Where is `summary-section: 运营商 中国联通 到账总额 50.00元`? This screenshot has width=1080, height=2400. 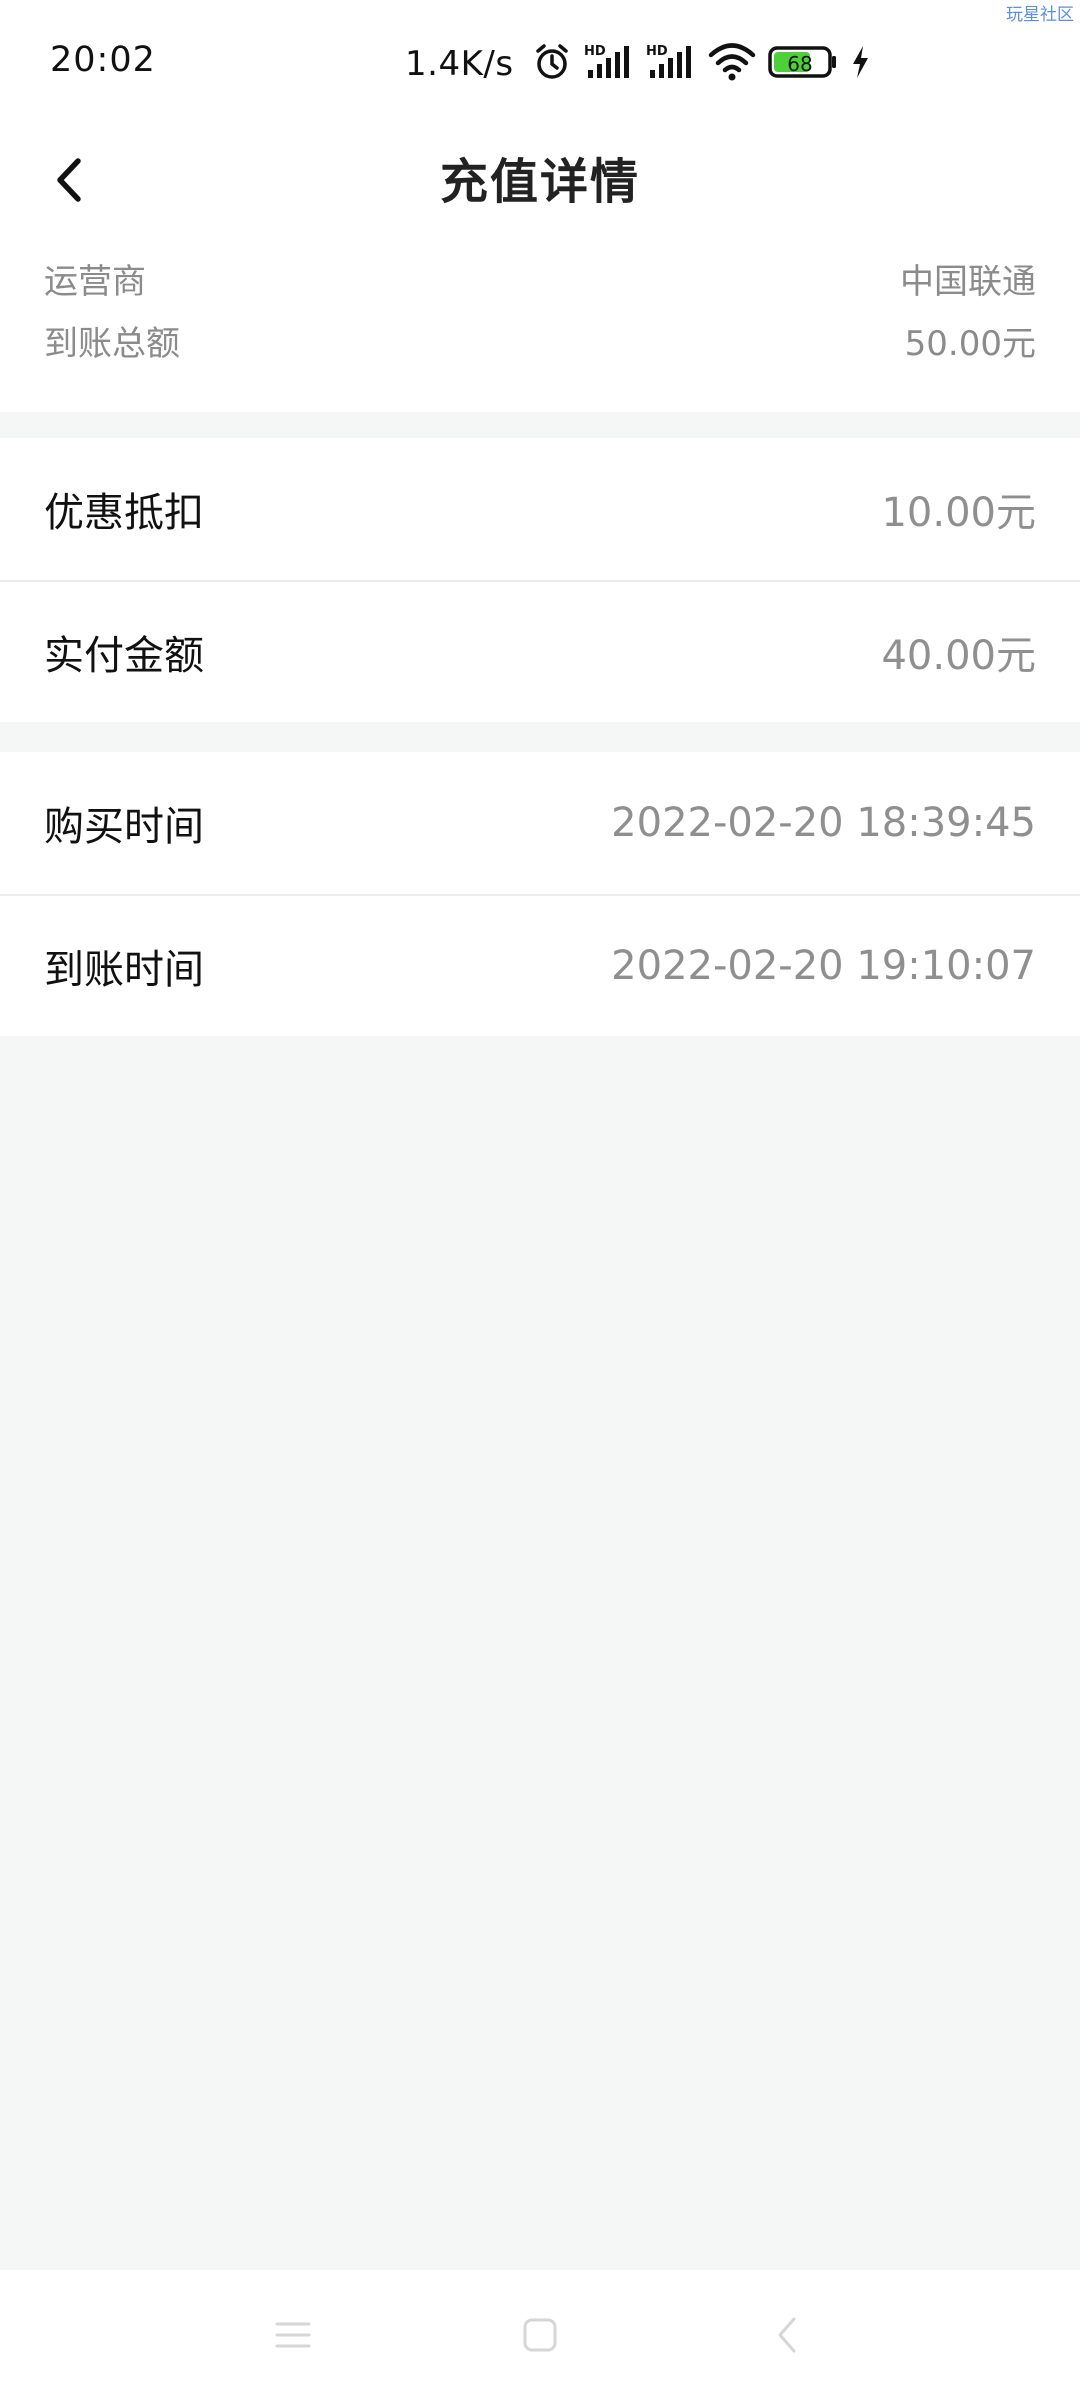 summary-section: 运营商 中国联通 到账总额 50.00元 is located at coordinates (540, 326).